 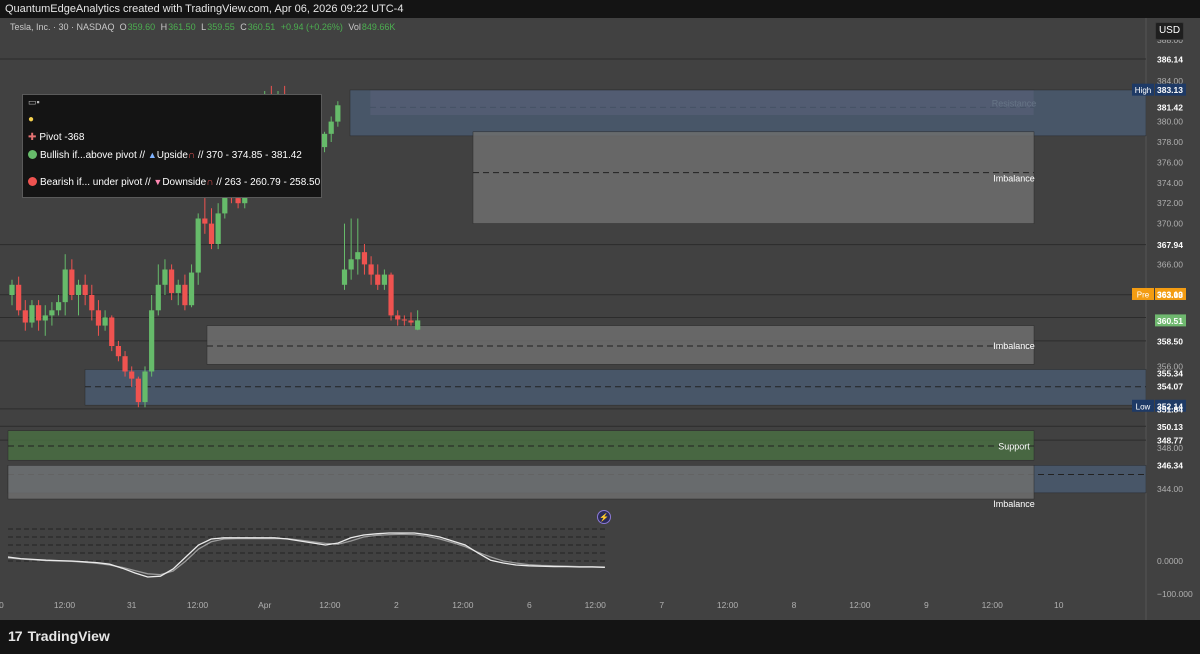 What do you see at coordinates (1170, 387) in the screenshot?
I see `price-label: 354.07` at bounding box center [1170, 387].